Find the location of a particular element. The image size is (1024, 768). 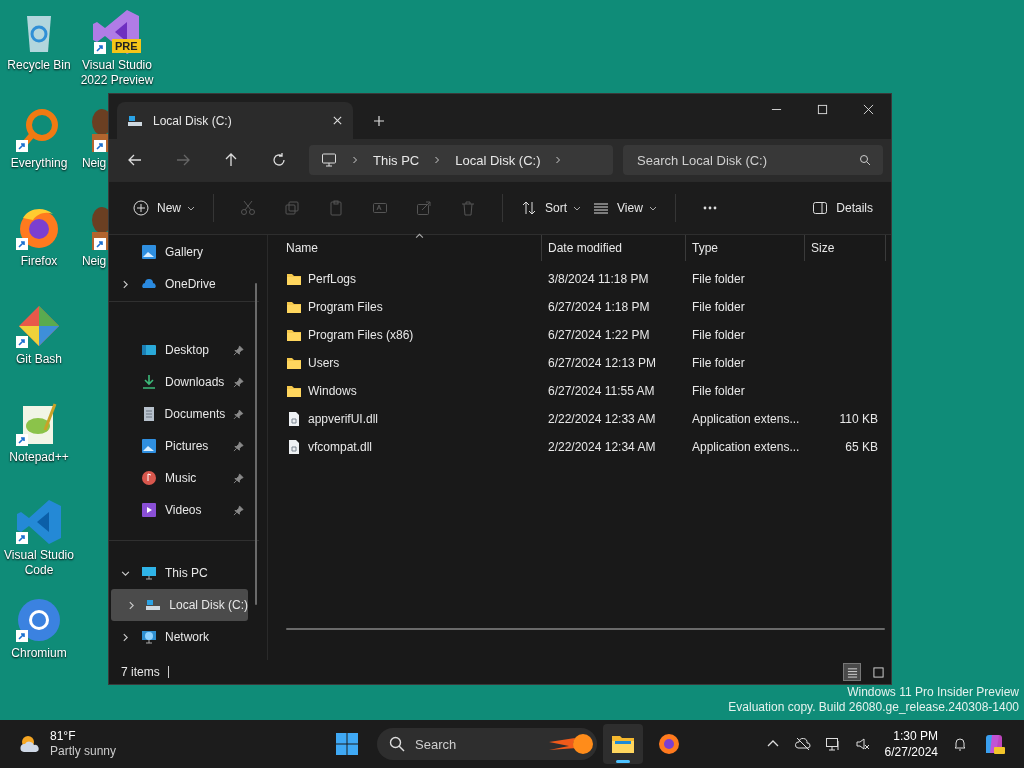

taskbar-search: Search is located at coordinates (487, 744).